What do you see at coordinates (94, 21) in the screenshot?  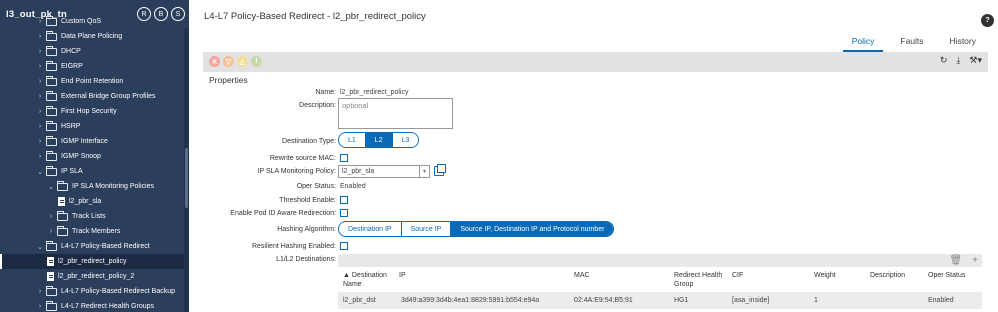 I see `tree-item: › Custom QoS` at bounding box center [94, 21].